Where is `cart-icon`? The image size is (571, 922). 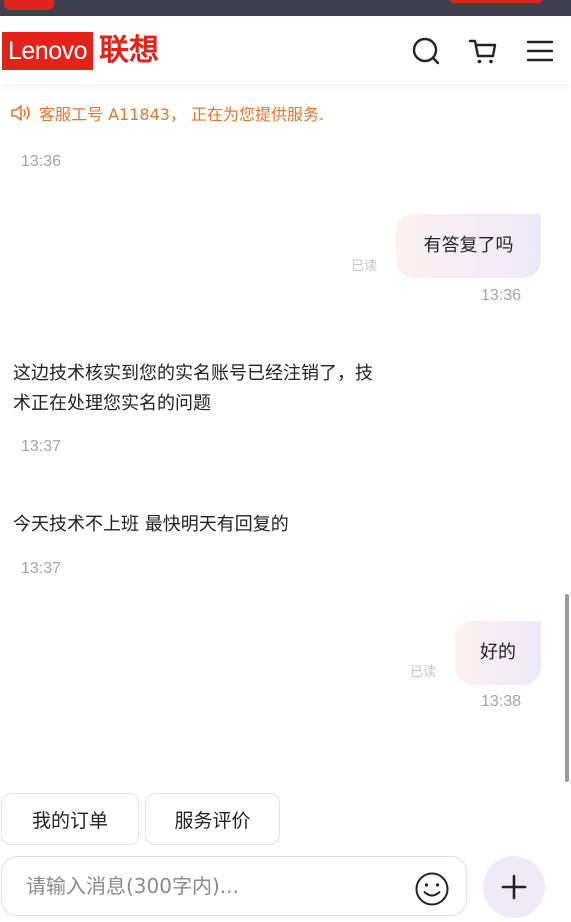
cart-icon is located at coordinates (483, 51).